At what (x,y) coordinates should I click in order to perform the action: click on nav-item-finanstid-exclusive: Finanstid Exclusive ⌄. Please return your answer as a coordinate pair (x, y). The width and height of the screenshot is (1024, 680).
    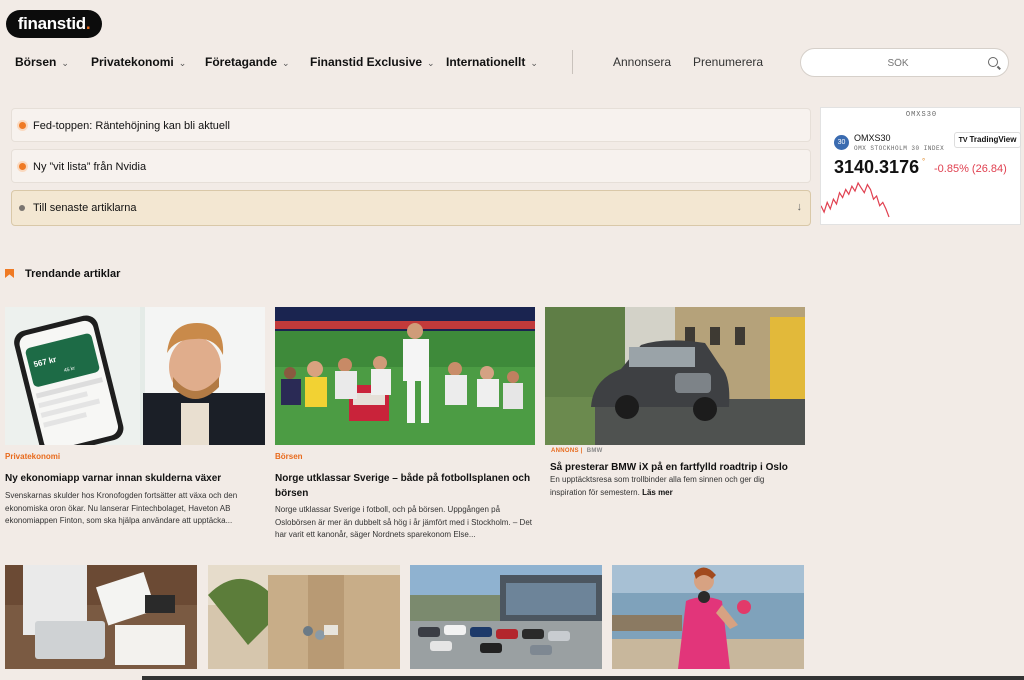
    Looking at the image, I should click on (372, 62).